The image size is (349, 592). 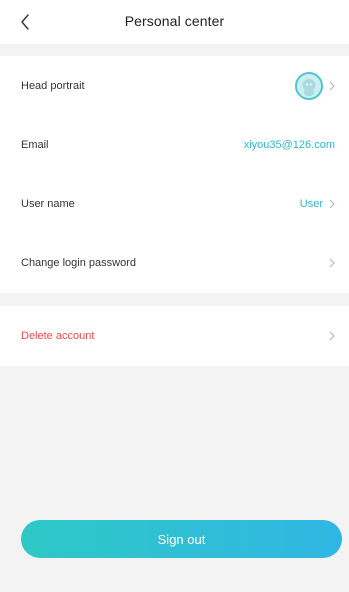 I want to click on user-name-value: User, so click(x=311, y=203).